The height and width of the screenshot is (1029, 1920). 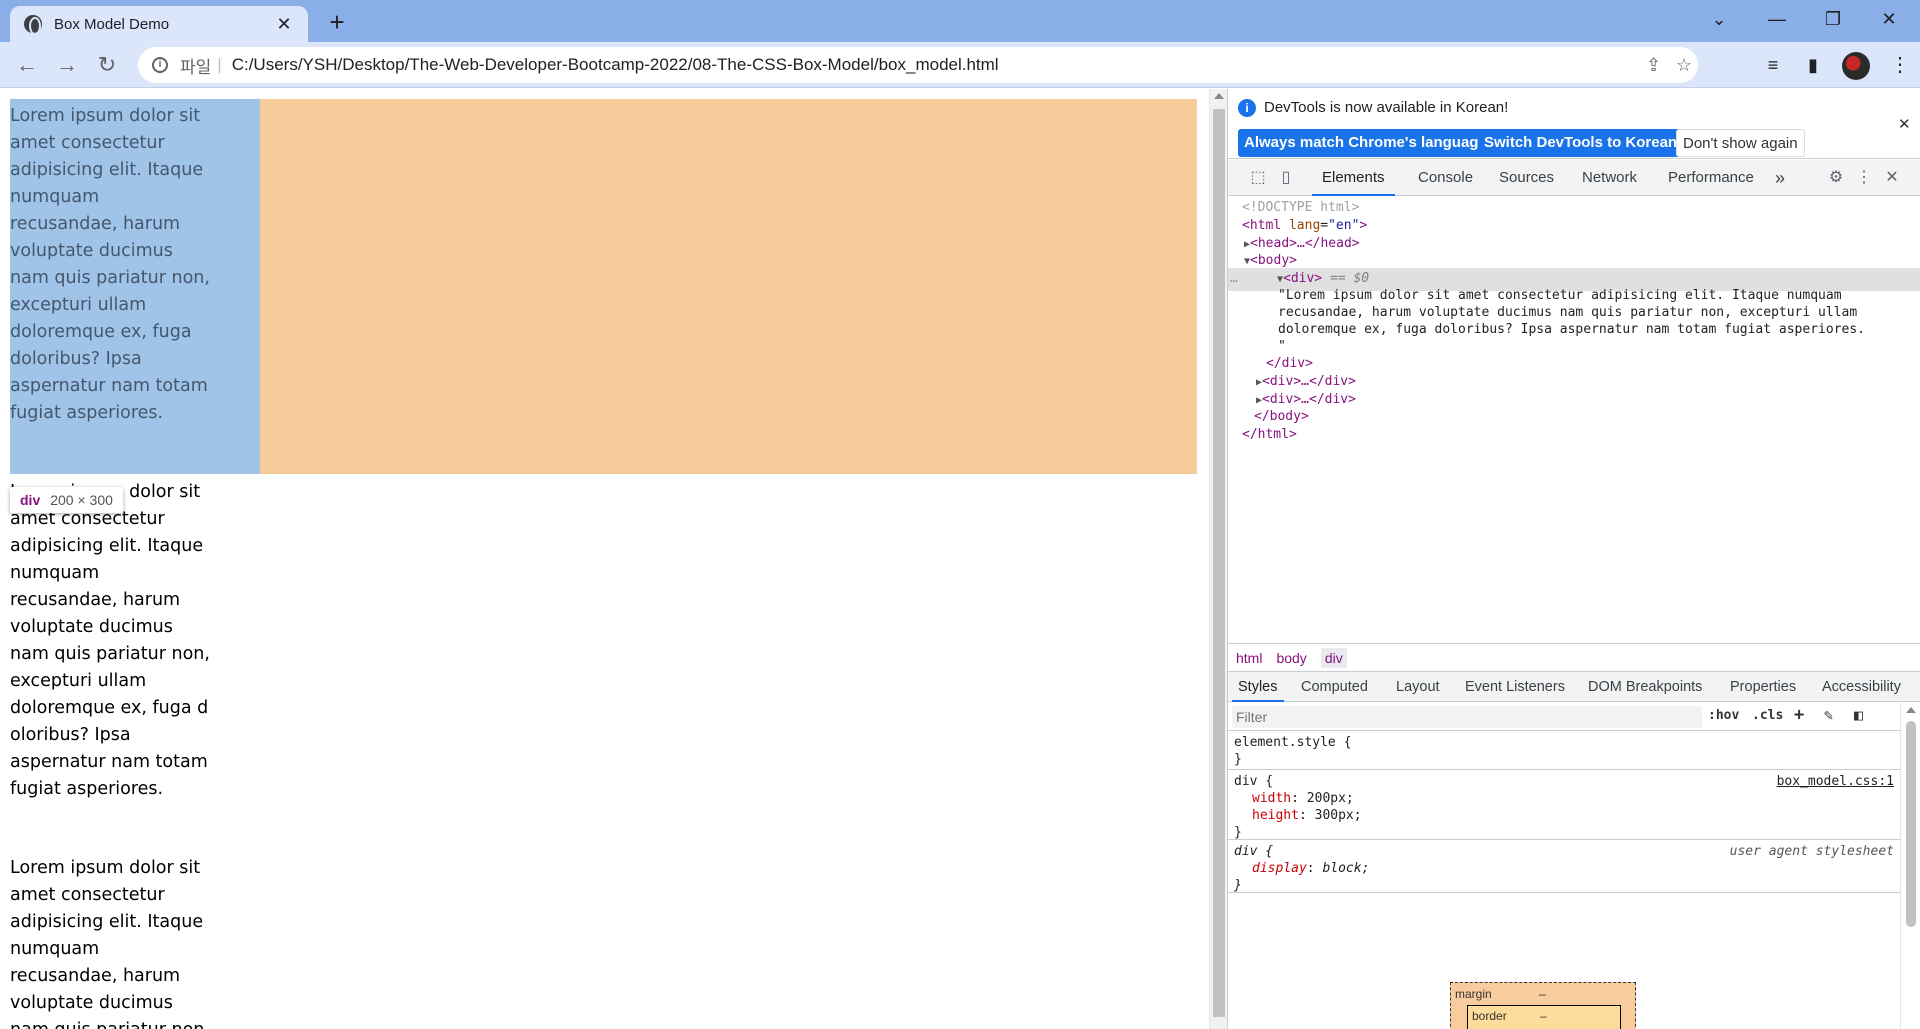 I want to click on globe-icon, so click(x=33, y=25).